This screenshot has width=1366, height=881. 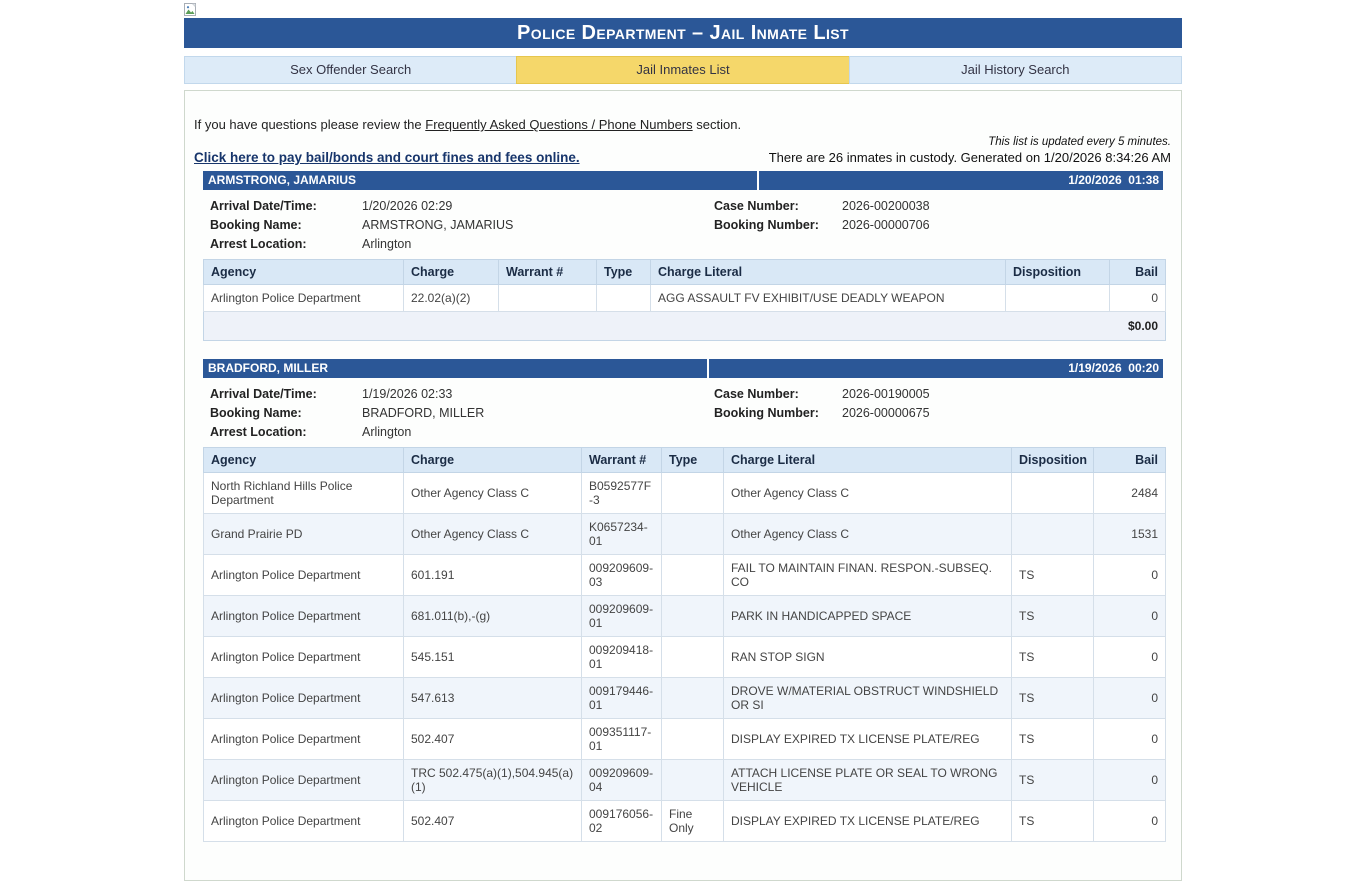 I want to click on cell-charge: 22.02(a)(2), so click(x=451, y=298).